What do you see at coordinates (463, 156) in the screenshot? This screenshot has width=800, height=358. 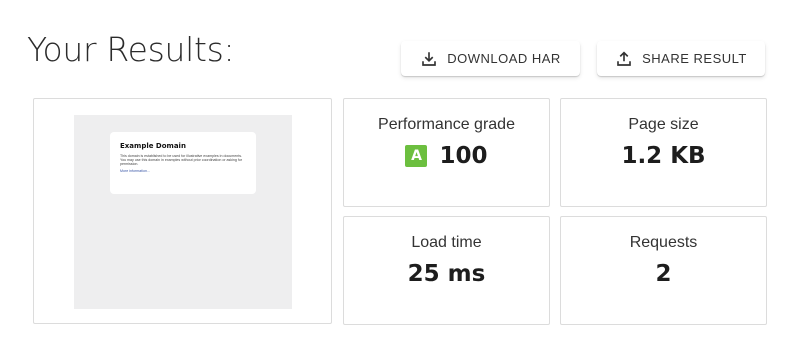 I see `performance-grade-score: 100` at bounding box center [463, 156].